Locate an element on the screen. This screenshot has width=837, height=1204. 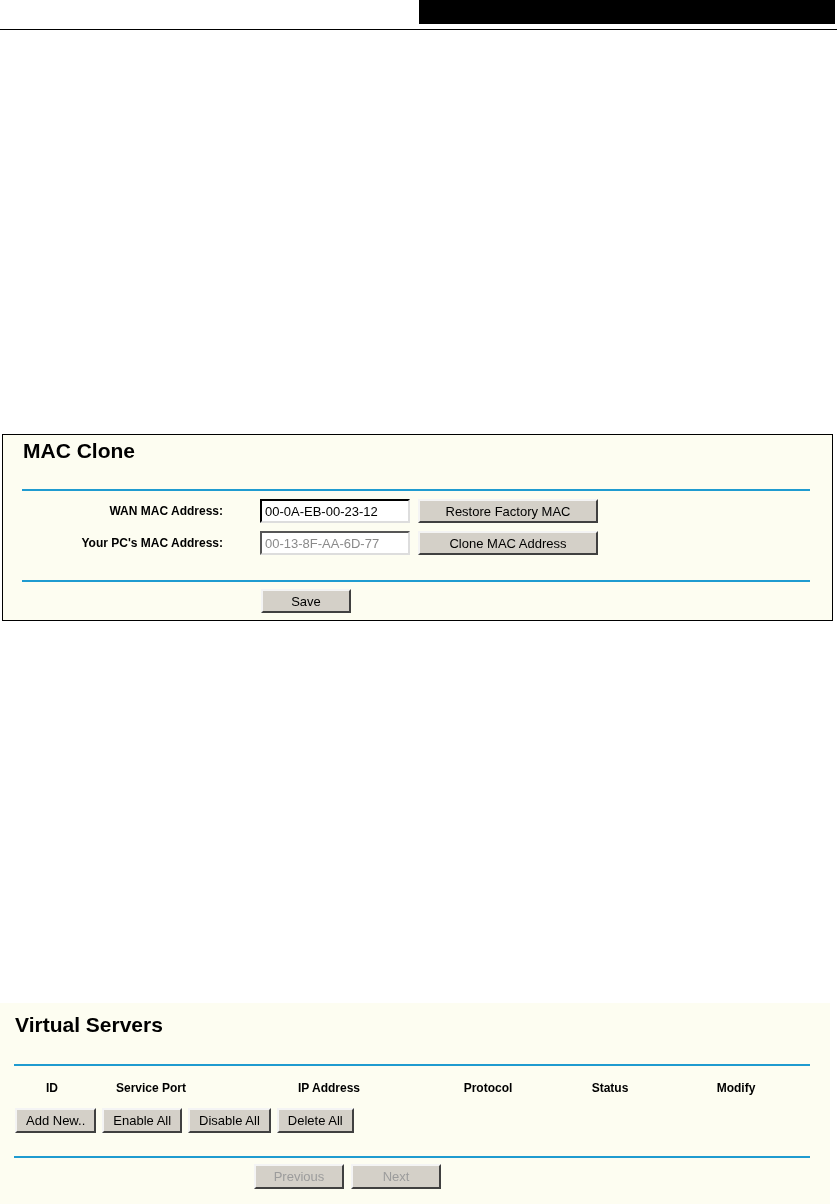
column-header: Protocol is located at coordinates (488, 1088).